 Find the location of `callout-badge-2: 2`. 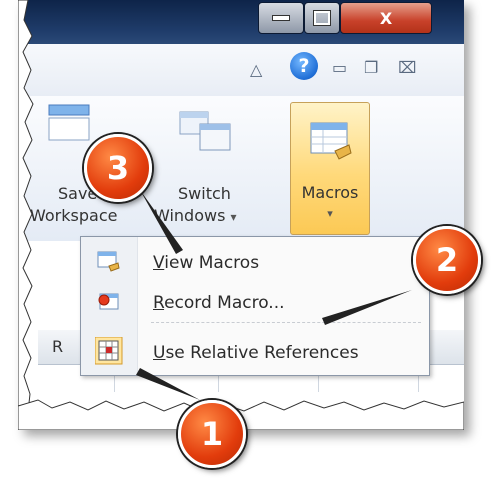

callout-badge-2: 2 is located at coordinates (447, 260).